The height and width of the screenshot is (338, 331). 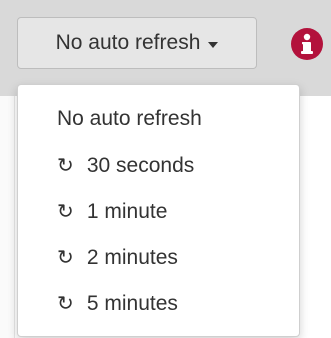 I want to click on menu-item-label: 5 minutes, so click(x=132, y=303).